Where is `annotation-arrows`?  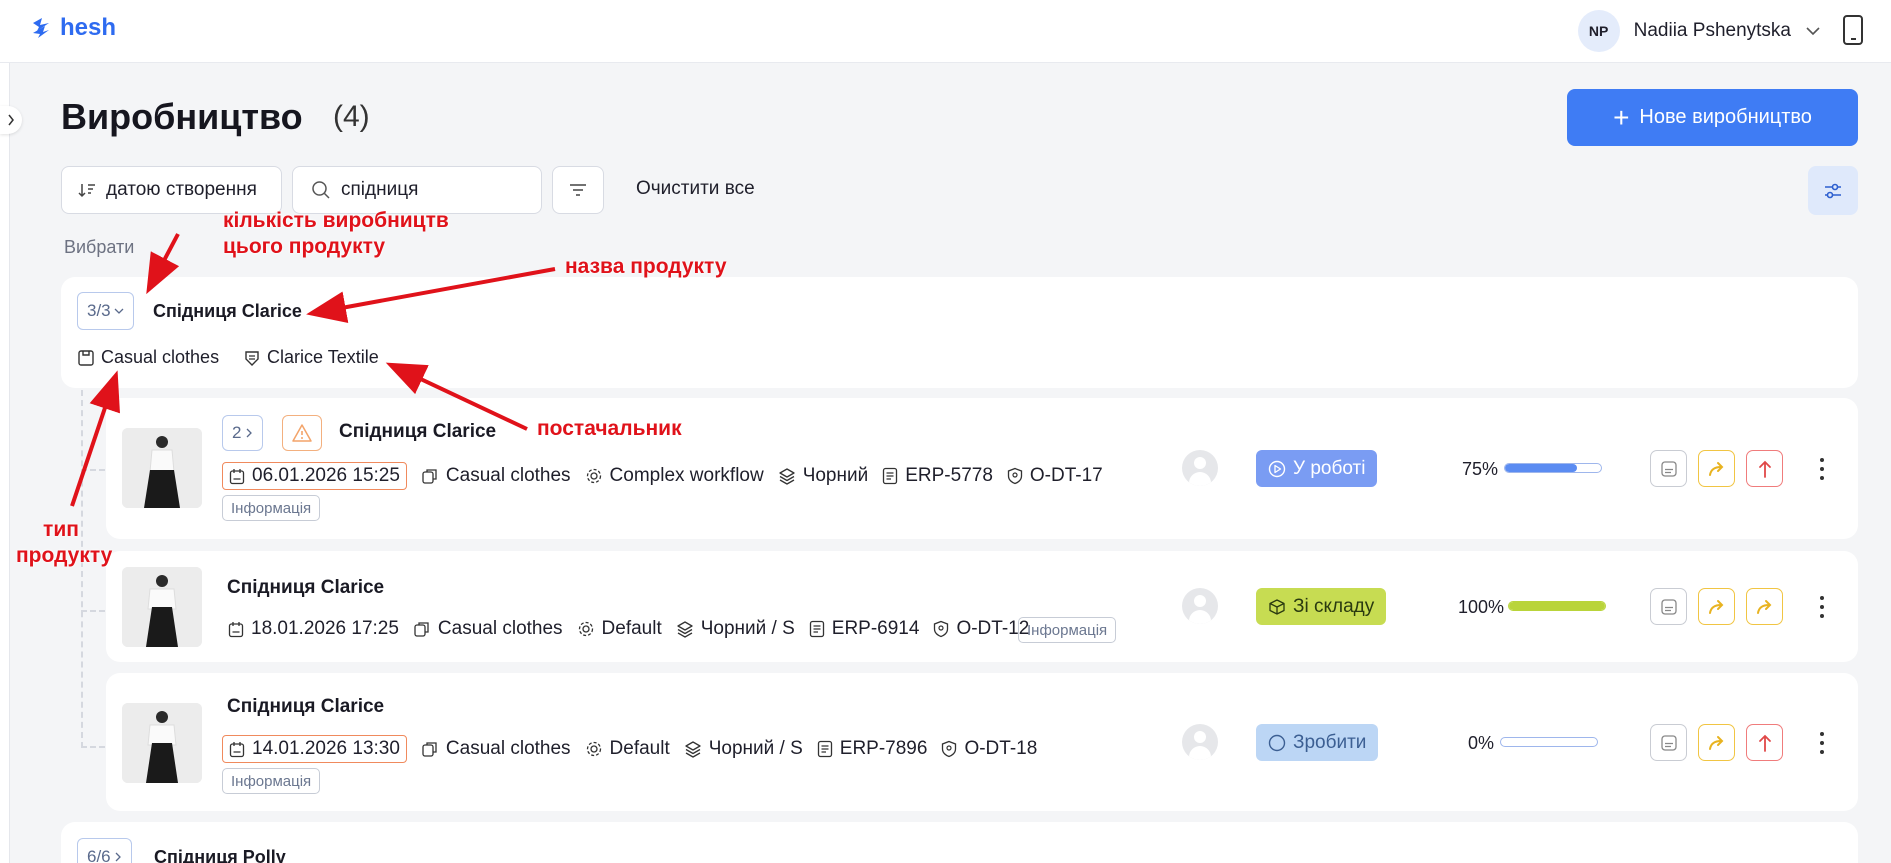 annotation-arrows is located at coordinates (313, 370).